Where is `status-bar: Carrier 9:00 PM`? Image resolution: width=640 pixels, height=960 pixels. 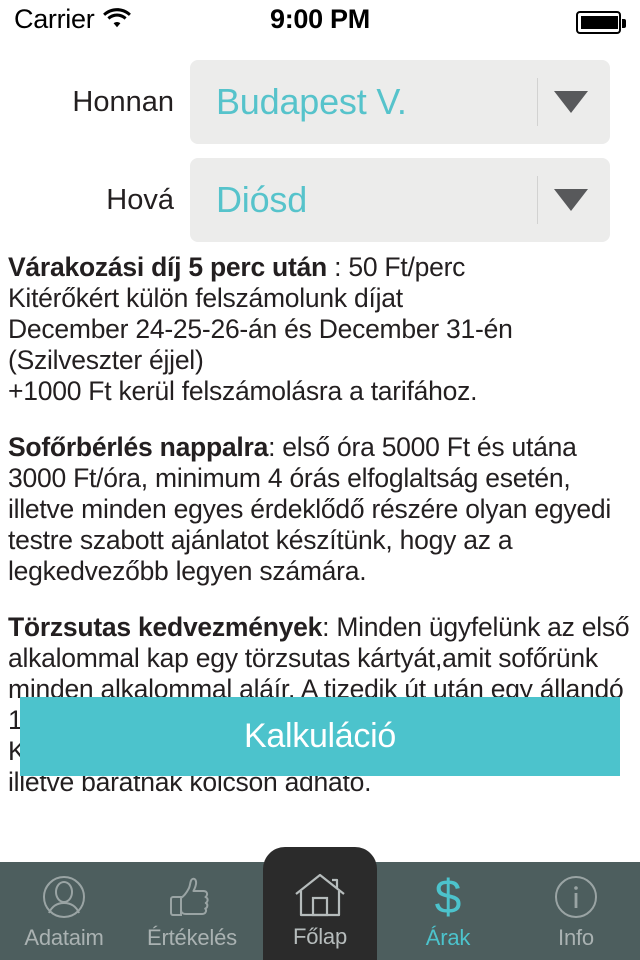 status-bar: Carrier 9:00 PM is located at coordinates (320, 22).